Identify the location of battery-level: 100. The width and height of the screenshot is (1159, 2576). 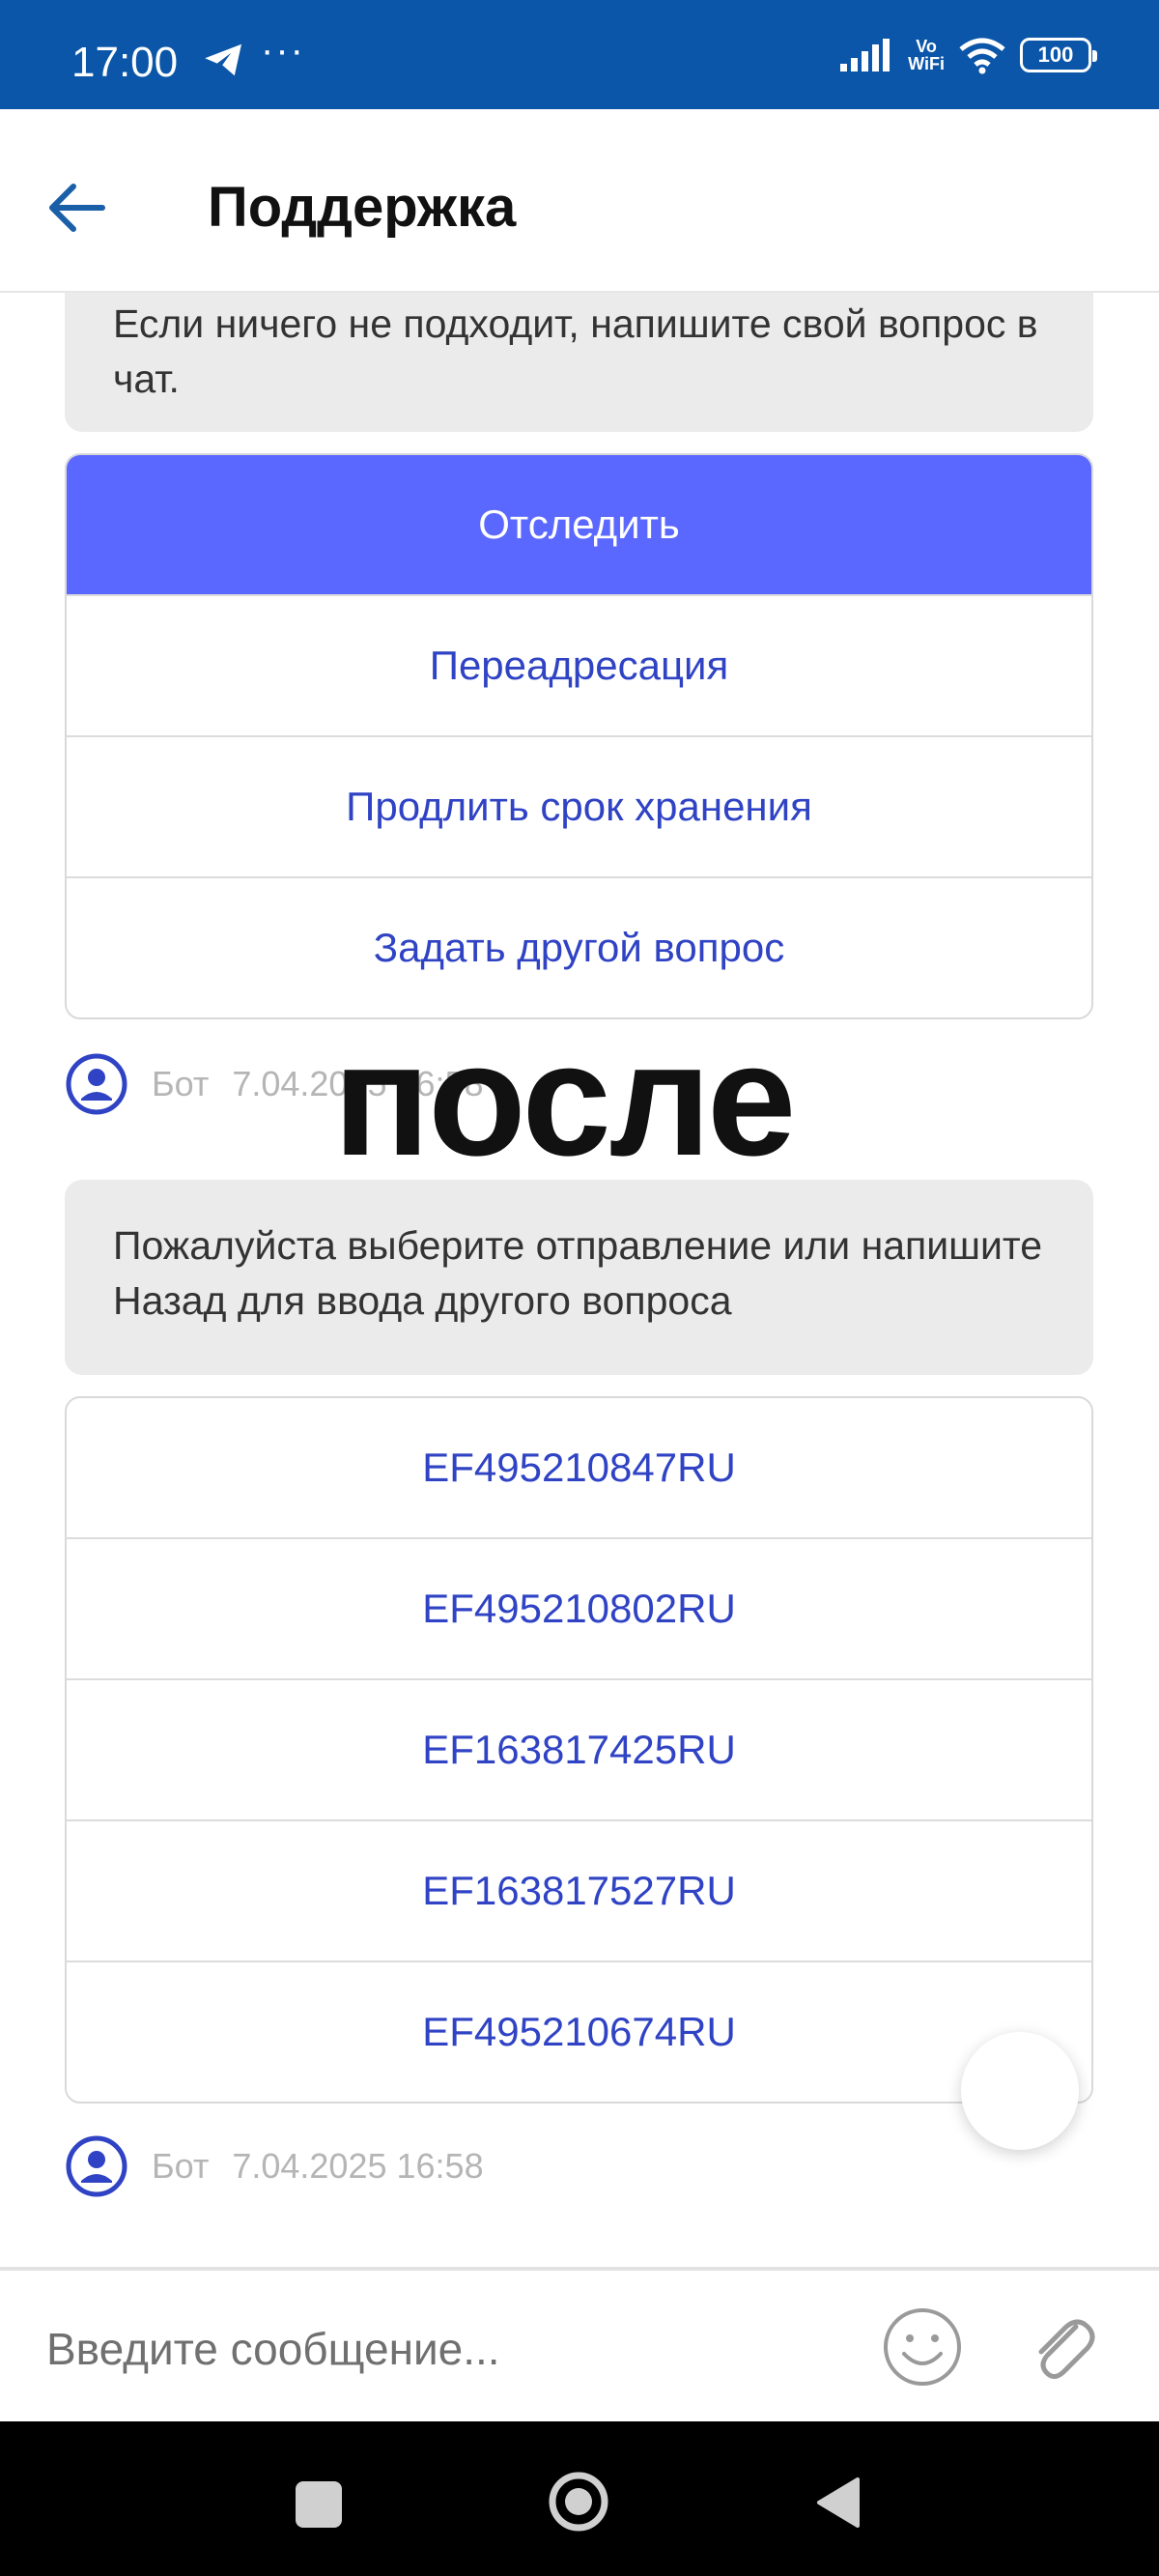
(1055, 55).